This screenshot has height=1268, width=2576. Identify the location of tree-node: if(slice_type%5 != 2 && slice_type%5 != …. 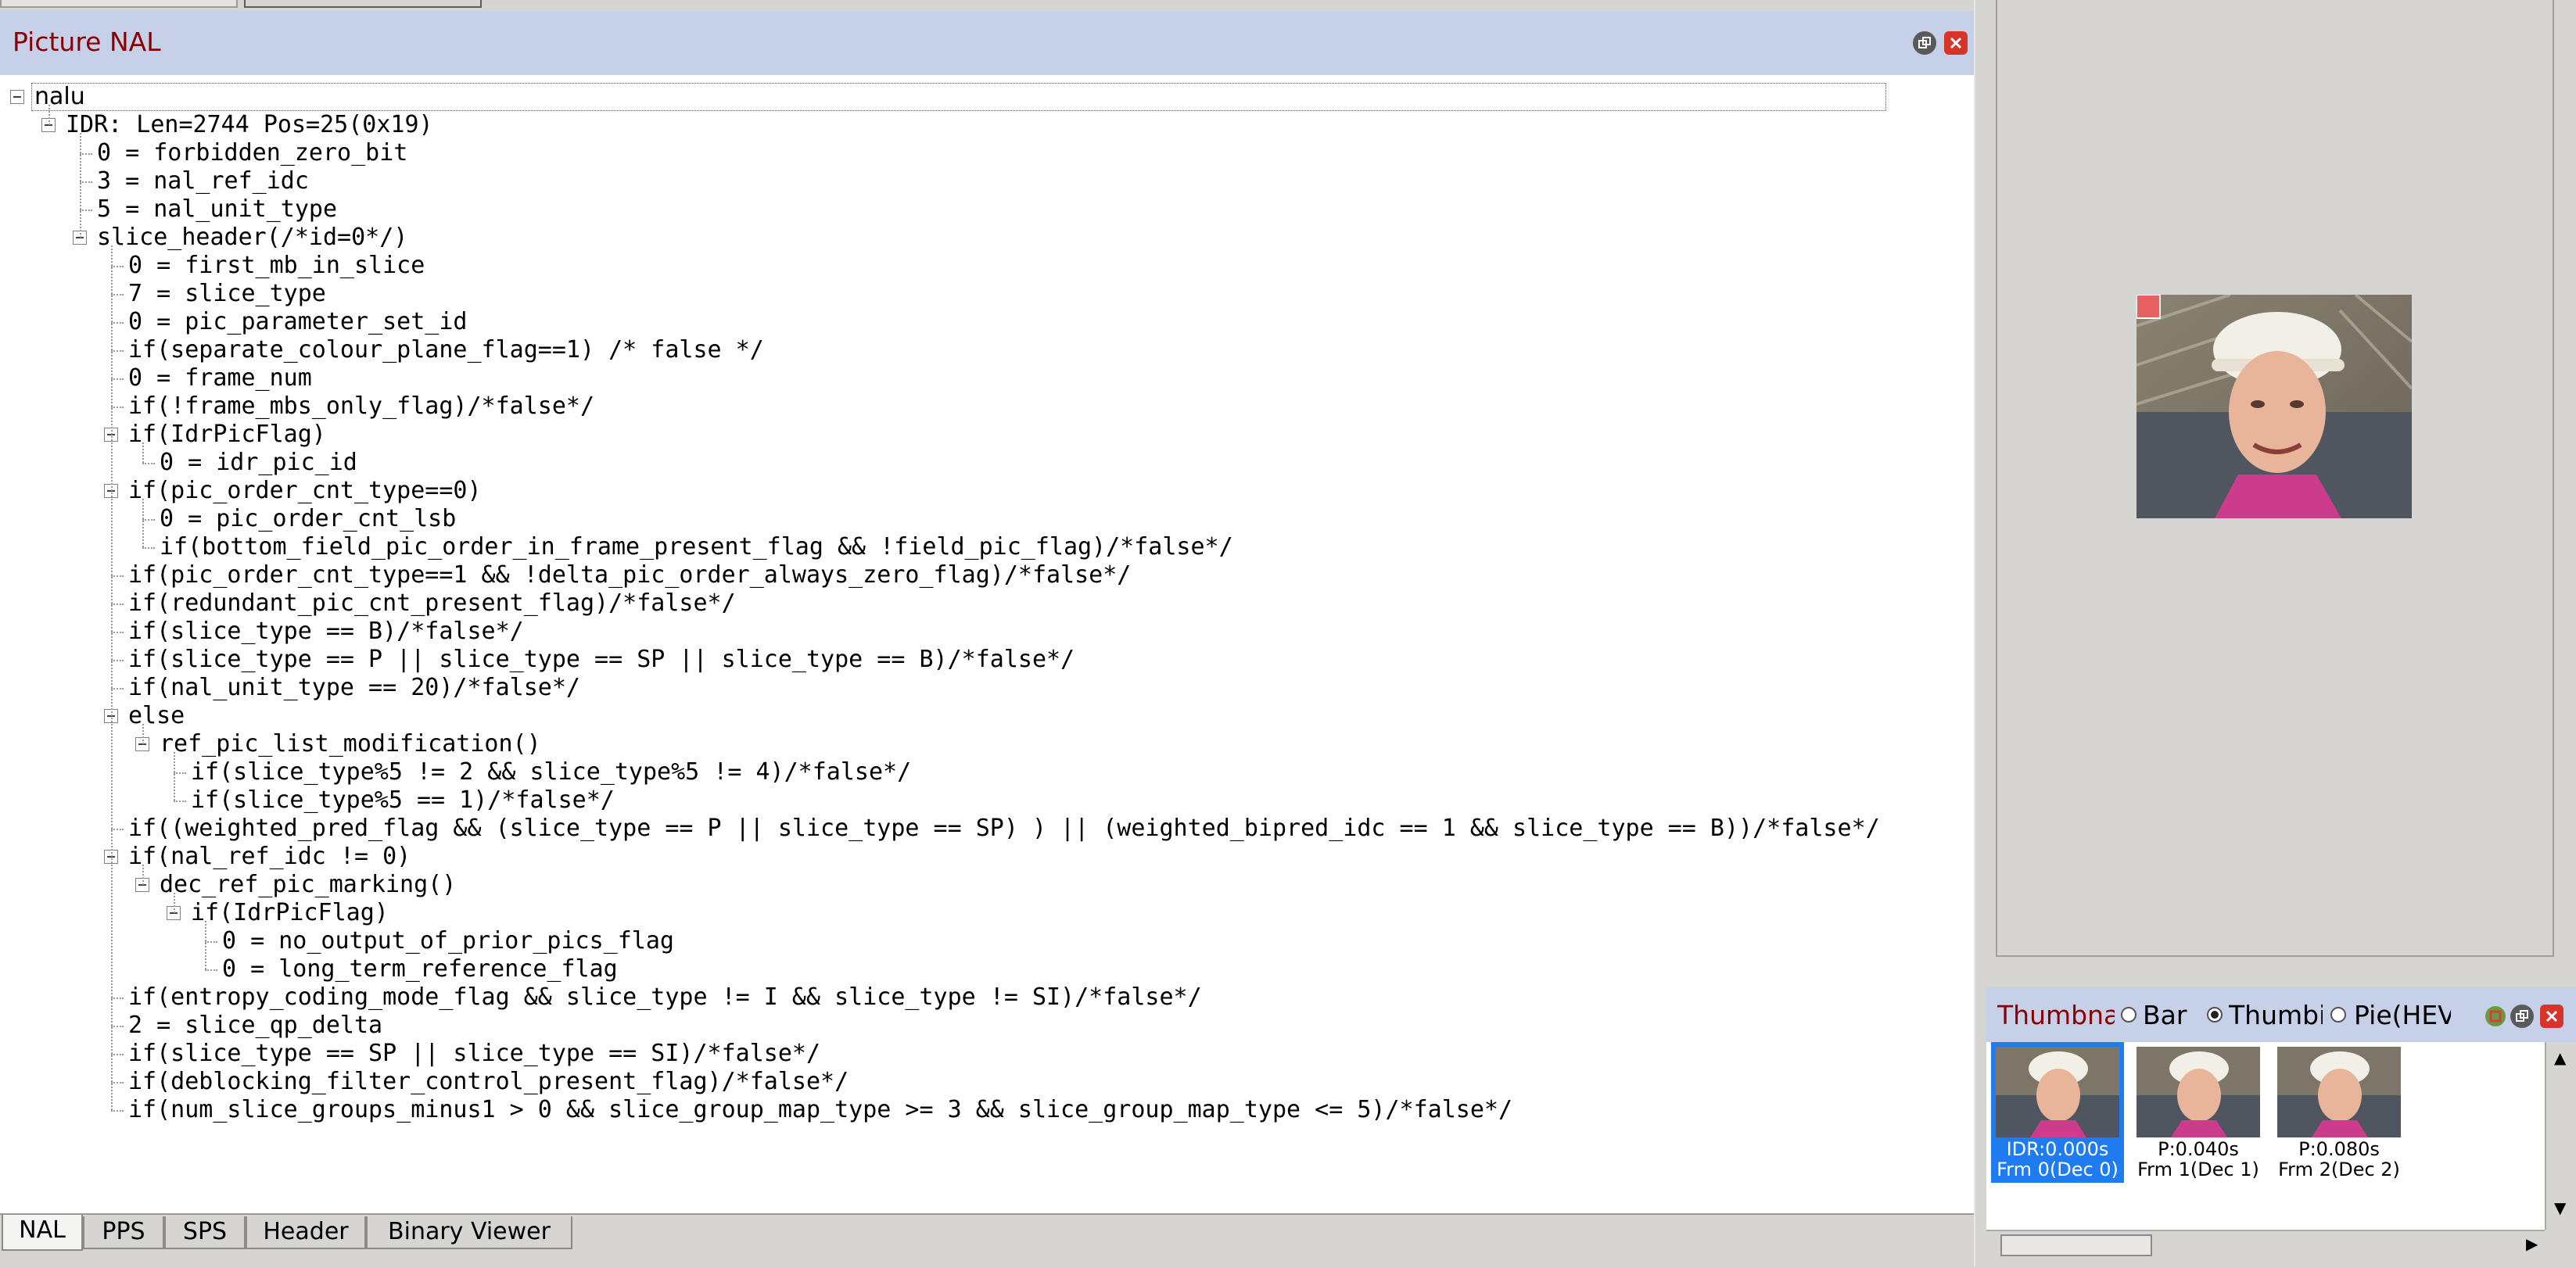
(551, 772).